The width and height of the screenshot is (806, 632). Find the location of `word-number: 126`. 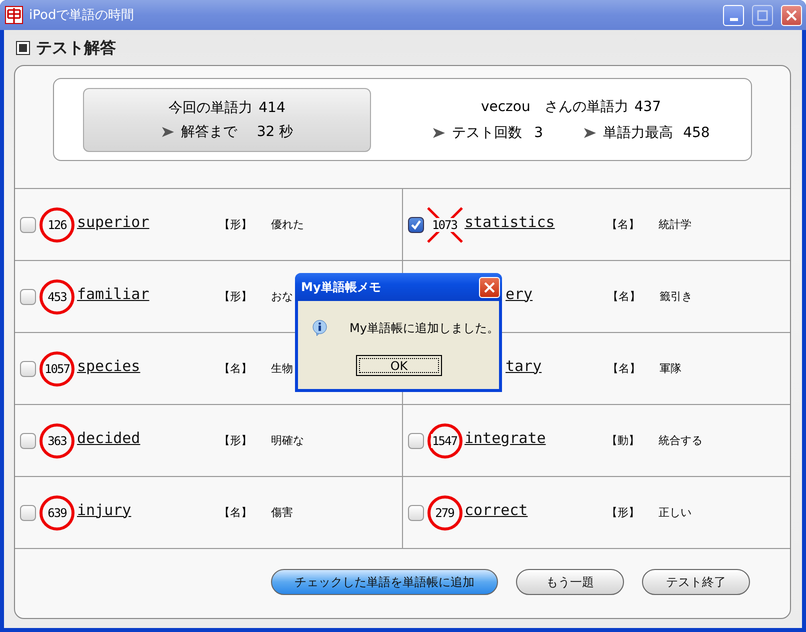

word-number: 126 is located at coordinates (57, 225).